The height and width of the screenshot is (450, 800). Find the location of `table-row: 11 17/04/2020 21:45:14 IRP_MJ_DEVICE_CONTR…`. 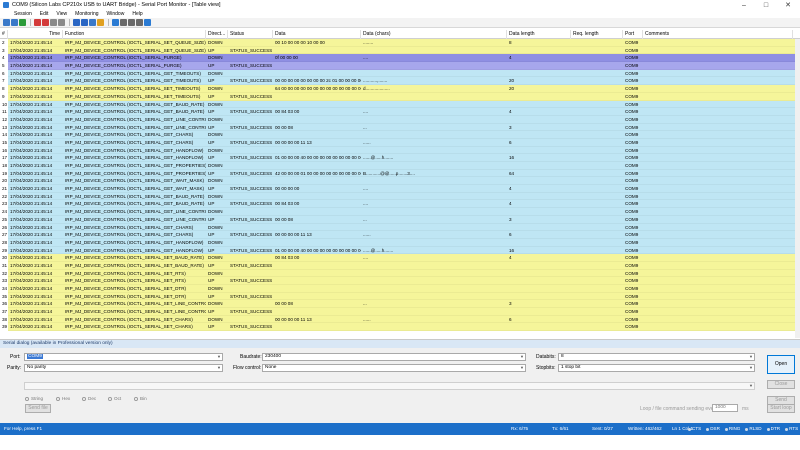

table-row: 11 17/04/2020 21:45:14 IRP_MJ_DEVICE_CONTR… is located at coordinates (400, 112).